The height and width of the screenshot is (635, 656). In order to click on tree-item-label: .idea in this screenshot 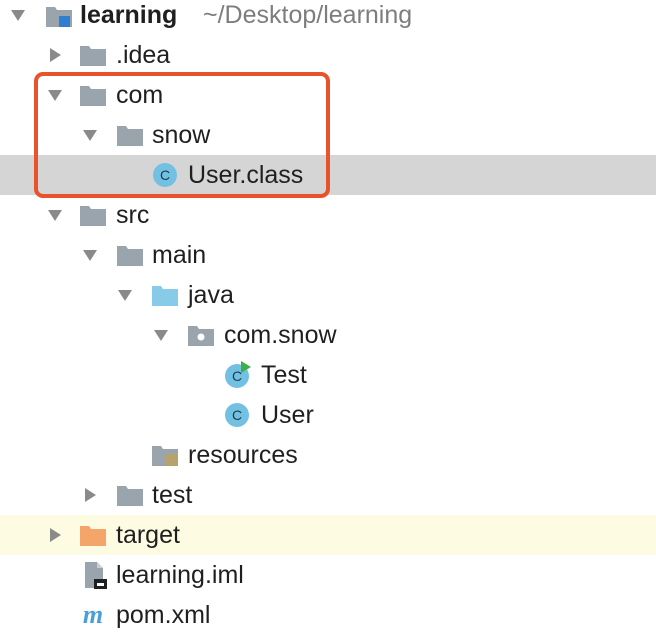, I will do `click(143, 55)`.